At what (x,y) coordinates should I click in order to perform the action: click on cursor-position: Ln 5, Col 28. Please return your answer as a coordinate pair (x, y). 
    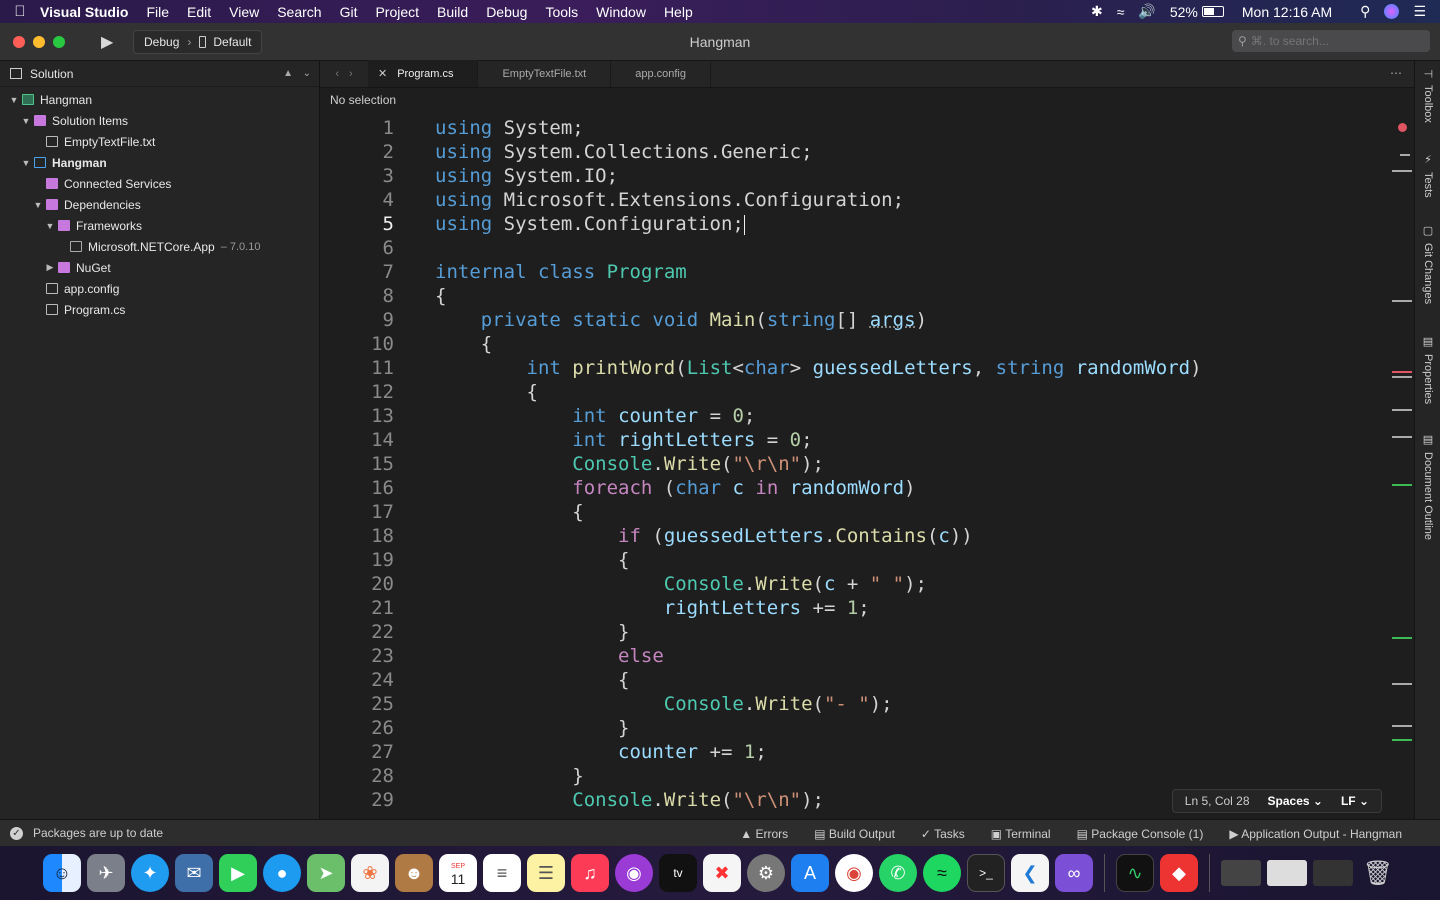
    Looking at the image, I should click on (1217, 801).